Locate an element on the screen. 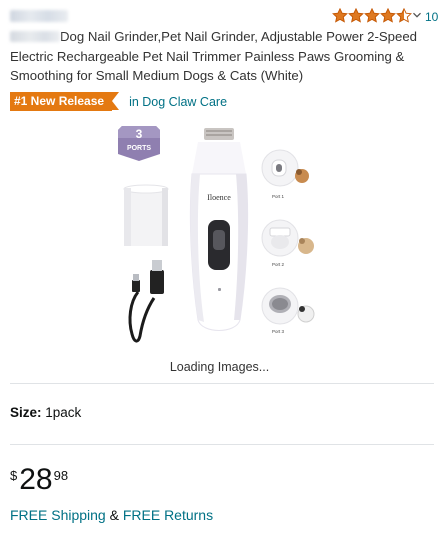 The image size is (439, 535). top-row: 102 is located at coordinates (224, 16).